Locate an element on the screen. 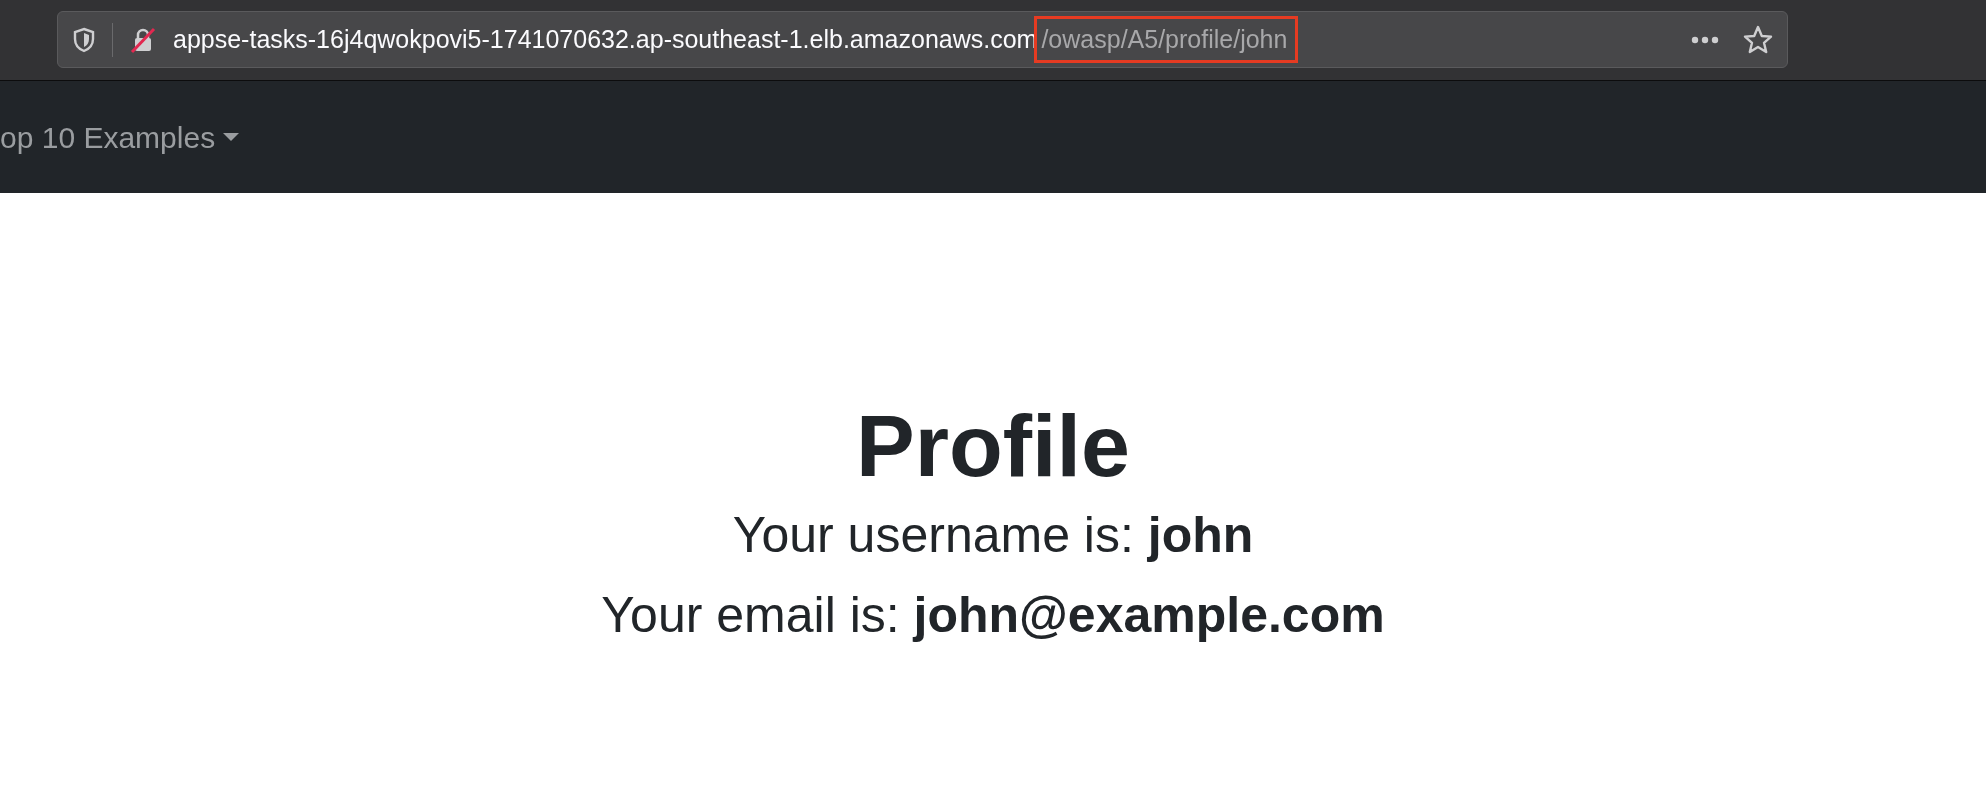 The image size is (1986, 812). star-icon is located at coordinates (1758, 39).